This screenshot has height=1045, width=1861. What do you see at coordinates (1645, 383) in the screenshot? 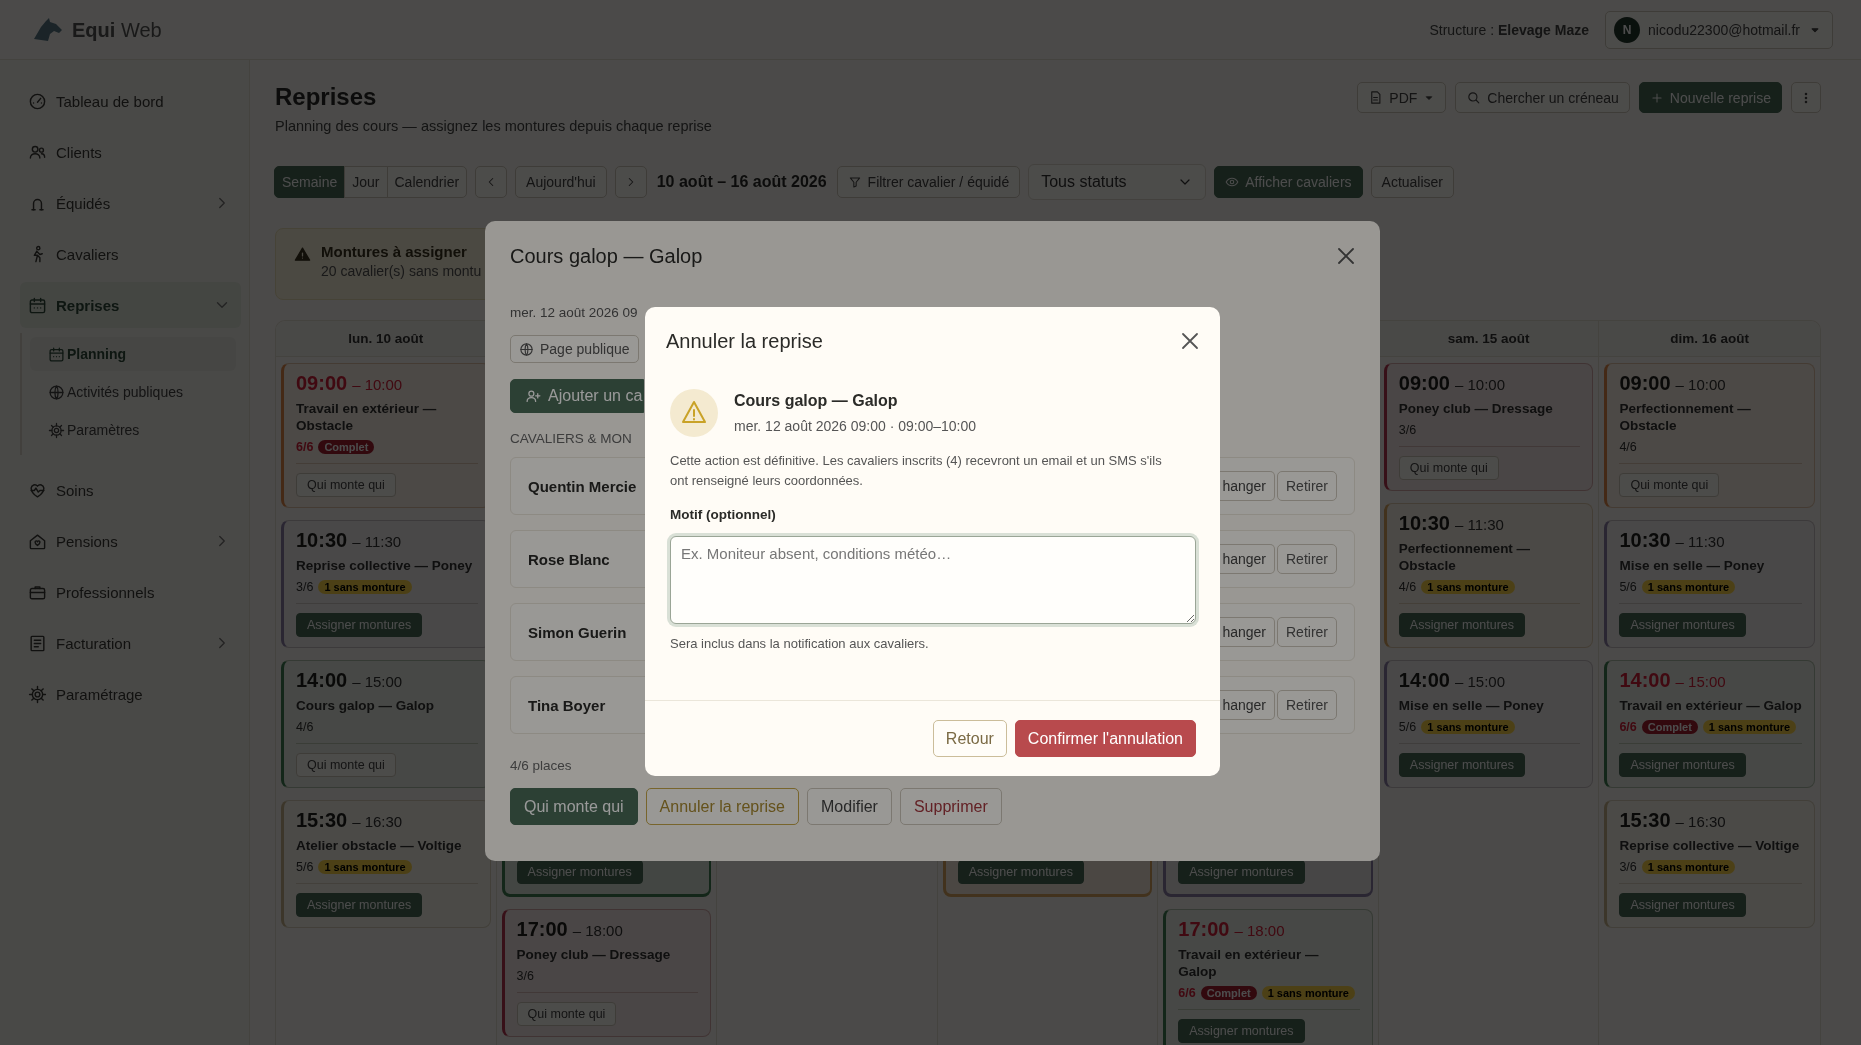
I see `card-time: 09:00` at bounding box center [1645, 383].